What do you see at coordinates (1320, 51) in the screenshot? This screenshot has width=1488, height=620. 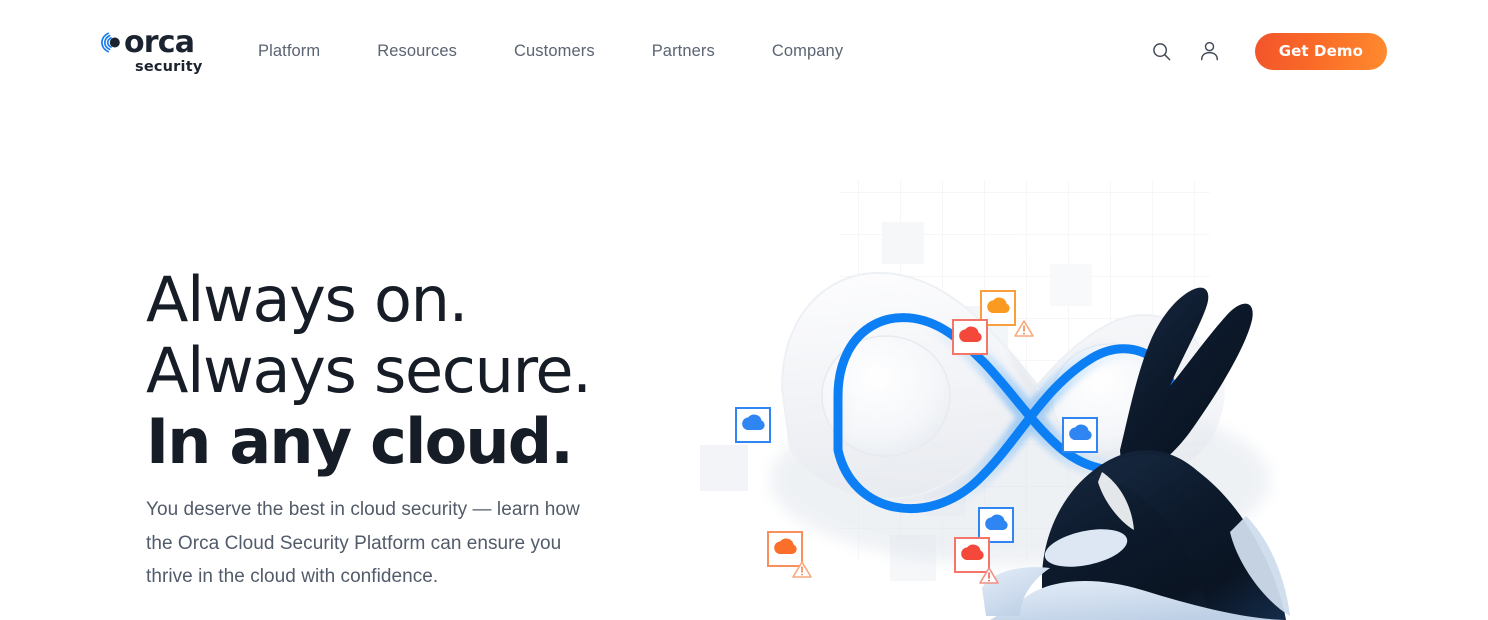 I see `get-demo-button: Get Demo` at bounding box center [1320, 51].